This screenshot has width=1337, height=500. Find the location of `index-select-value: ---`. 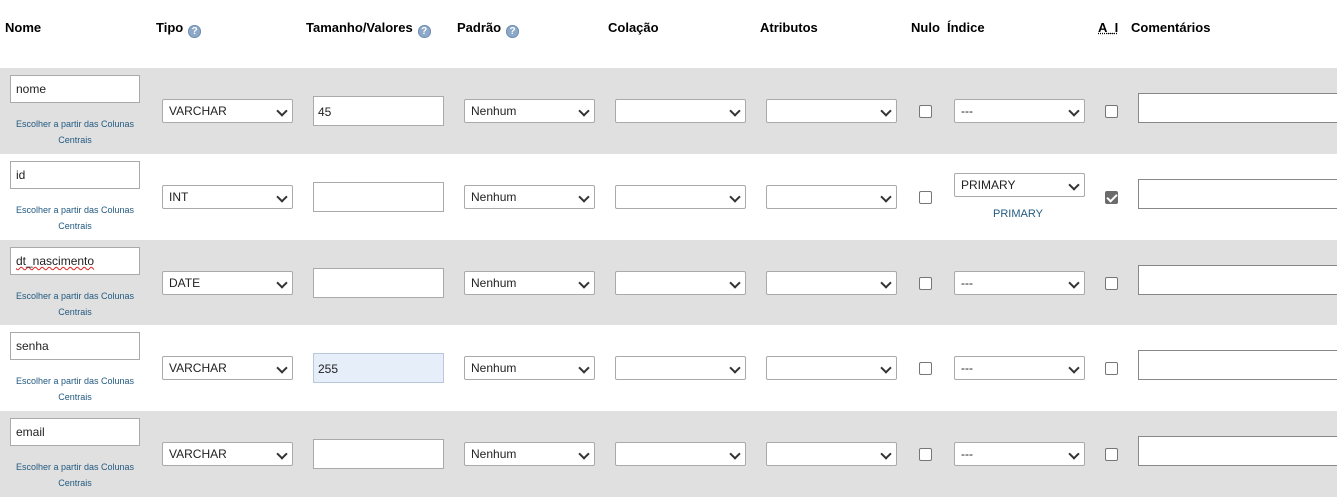

index-select-value: --- is located at coordinates (967, 111).